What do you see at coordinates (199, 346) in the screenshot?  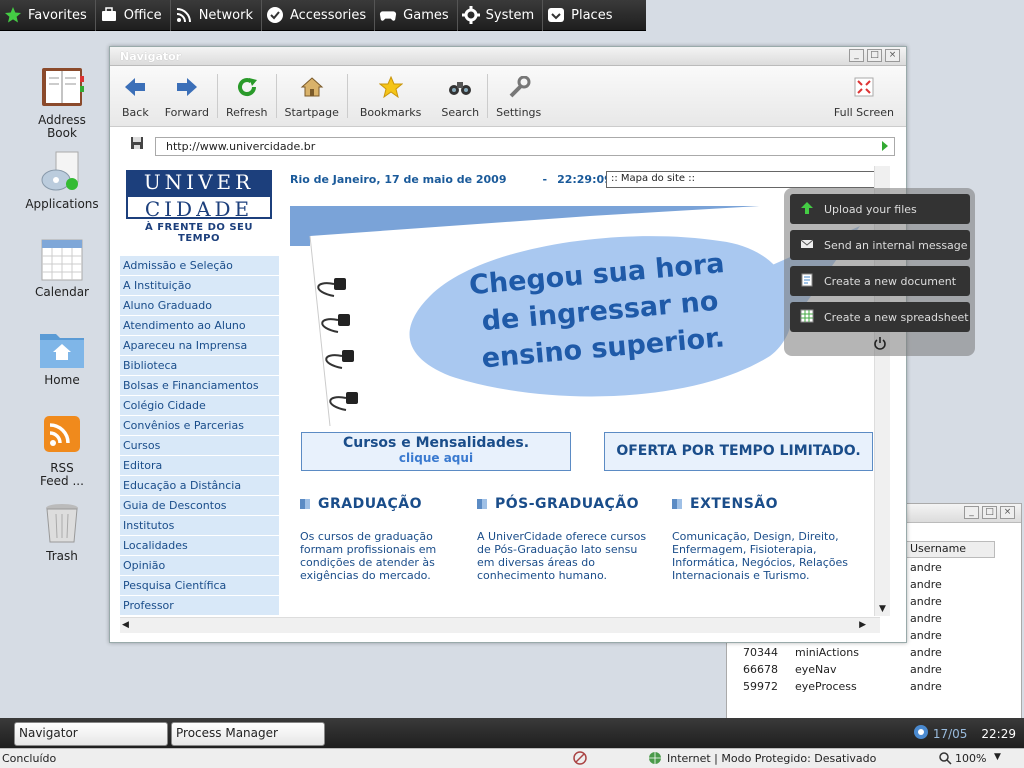 I see `menu-link: Apareceu na Imprensa` at bounding box center [199, 346].